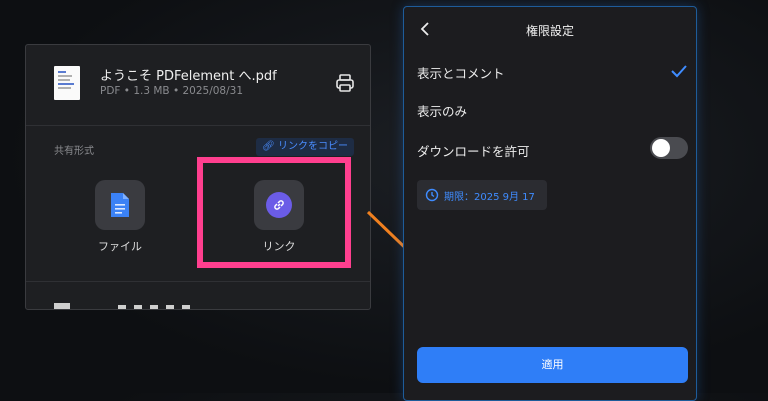 The height and width of the screenshot is (401, 768). I want to click on download-toggle, so click(669, 148).